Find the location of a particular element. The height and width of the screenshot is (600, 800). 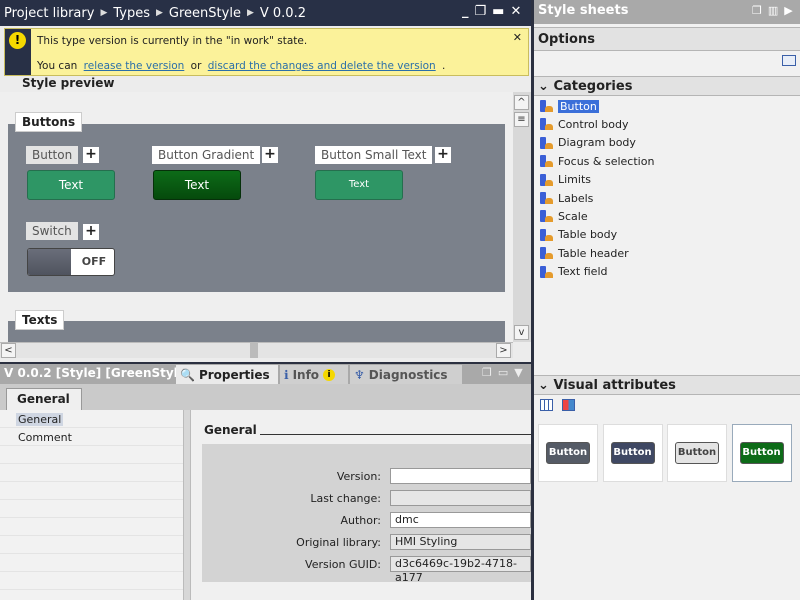

panel-splitter is located at coordinates (187, 505).